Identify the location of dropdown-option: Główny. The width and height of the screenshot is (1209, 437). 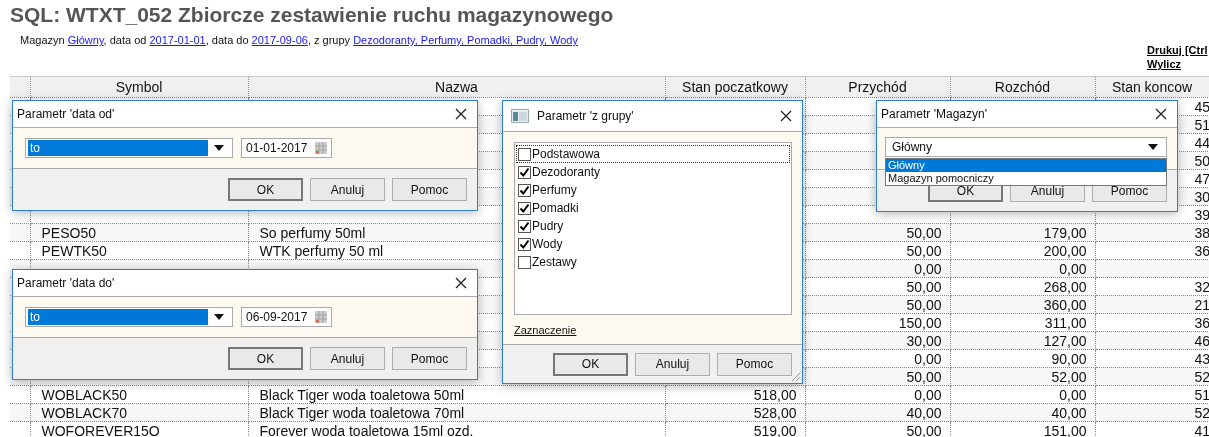
(1026, 165).